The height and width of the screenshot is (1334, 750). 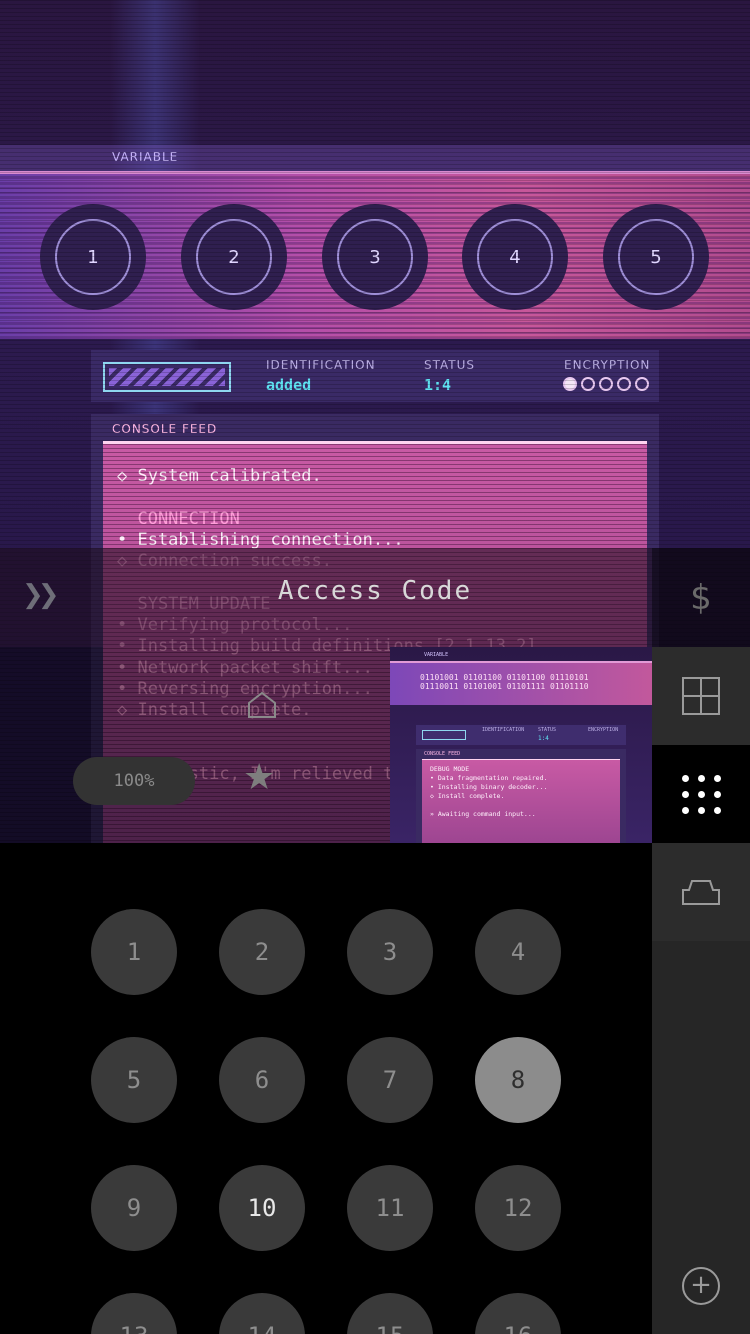 What do you see at coordinates (503, 730) in the screenshot?
I see `thumb-identification-label: IDENTIFICATION` at bounding box center [503, 730].